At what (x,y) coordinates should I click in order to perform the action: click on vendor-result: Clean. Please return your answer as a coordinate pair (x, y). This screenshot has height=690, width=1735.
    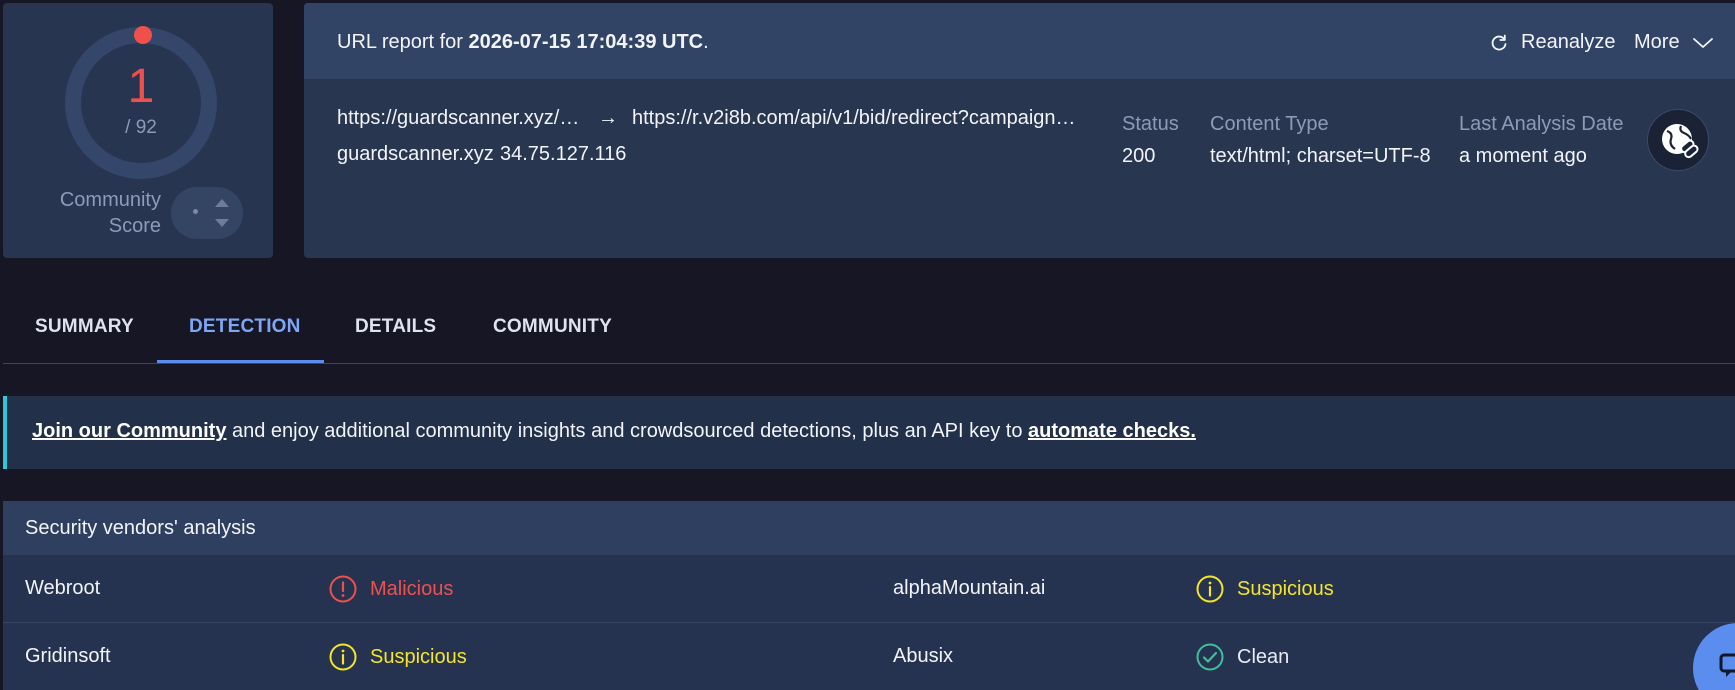
    Looking at the image, I should click on (1242, 657).